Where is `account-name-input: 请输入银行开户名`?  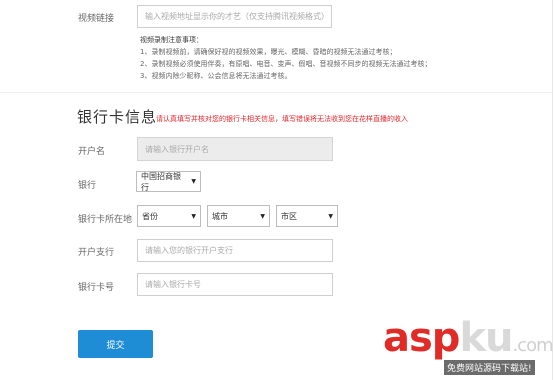 account-name-input: 请输入银行开户名 is located at coordinates (235, 149).